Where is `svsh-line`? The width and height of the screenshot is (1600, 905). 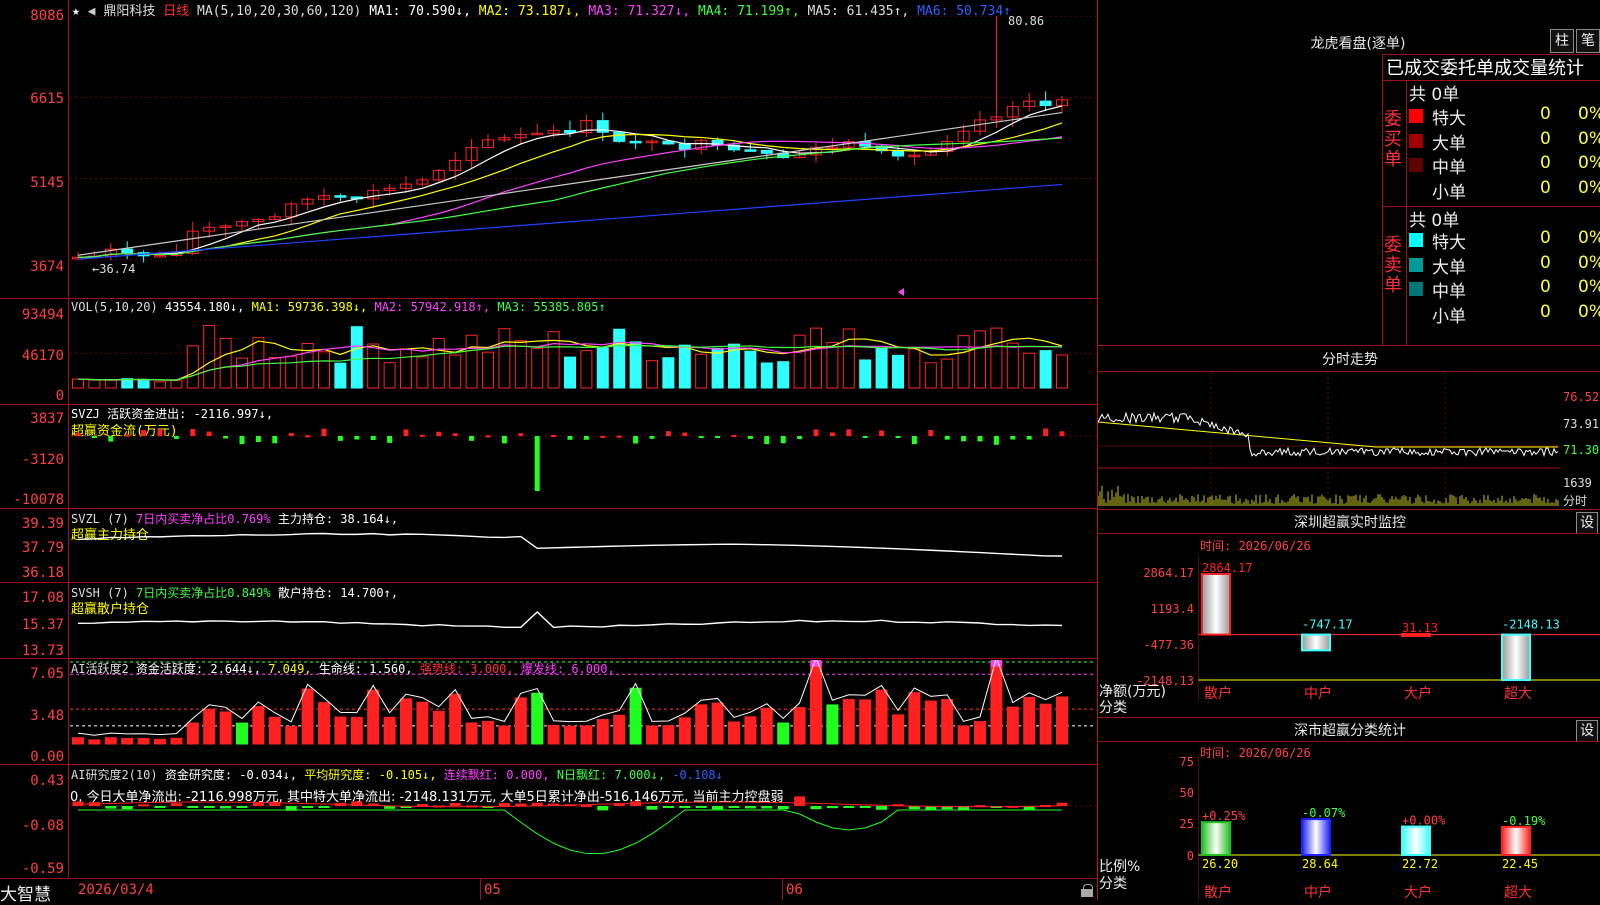 svsh-line is located at coordinates (570, 620).